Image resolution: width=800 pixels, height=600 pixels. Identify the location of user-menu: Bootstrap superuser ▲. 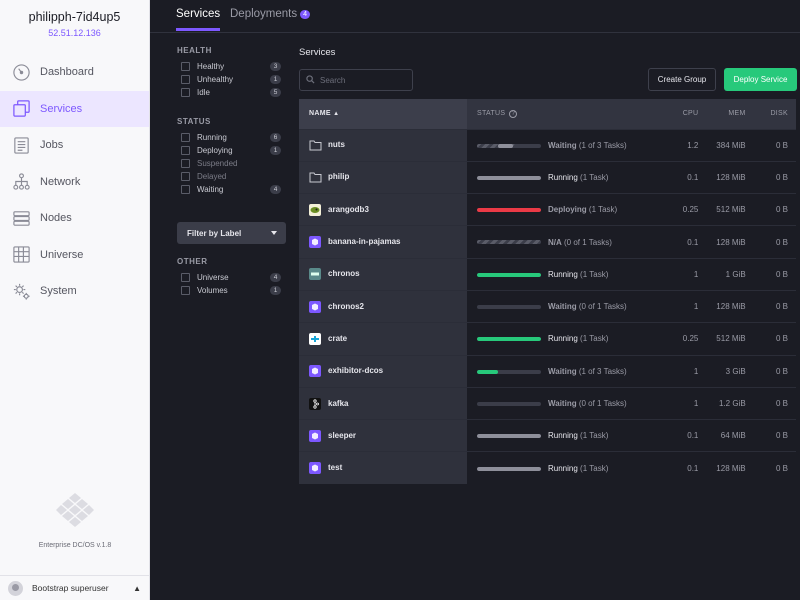
(75, 587).